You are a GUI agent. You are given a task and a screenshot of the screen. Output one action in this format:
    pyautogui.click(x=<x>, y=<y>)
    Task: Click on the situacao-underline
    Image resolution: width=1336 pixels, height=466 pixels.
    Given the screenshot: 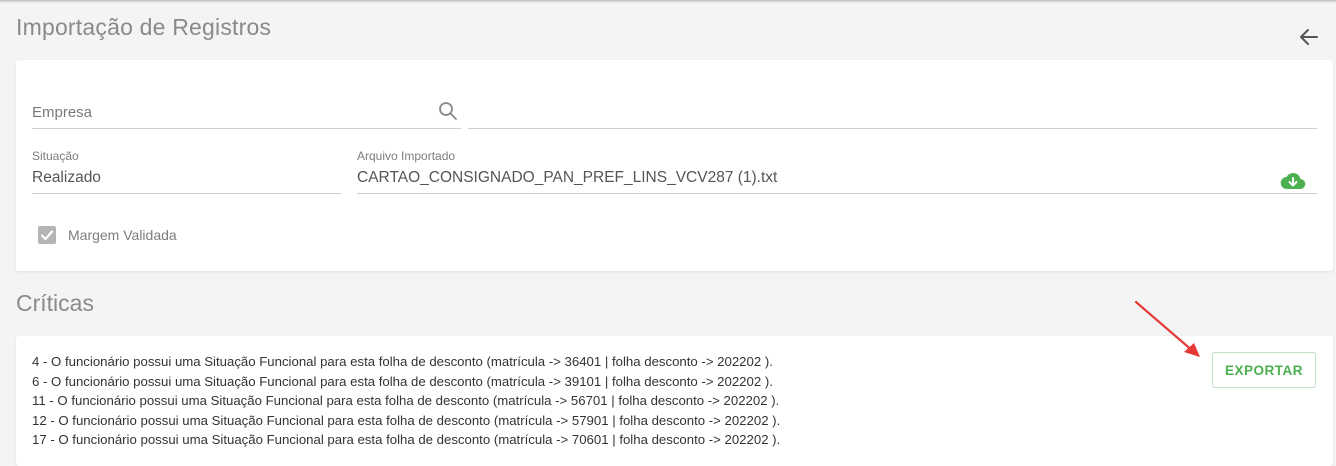 What is the action you would take?
    pyautogui.click(x=186, y=193)
    